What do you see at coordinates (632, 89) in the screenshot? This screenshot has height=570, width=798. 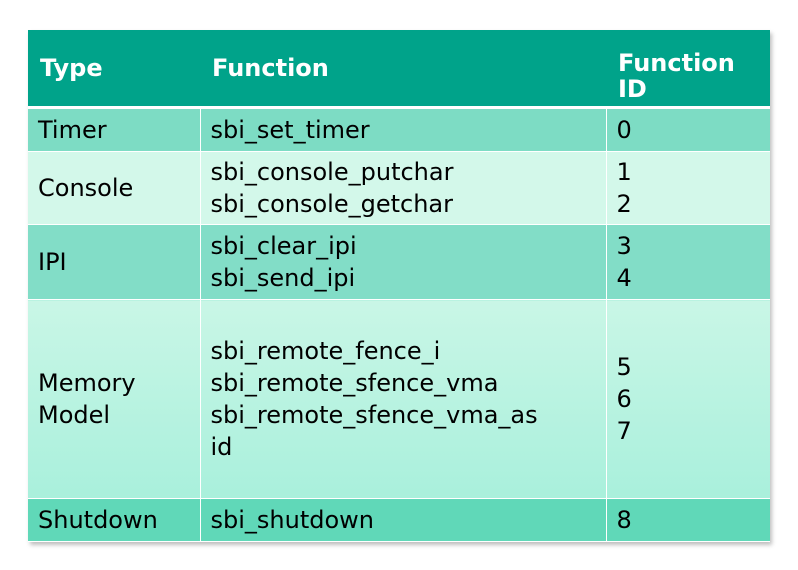 I see `header-function-id-line2: ID` at bounding box center [632, 89].